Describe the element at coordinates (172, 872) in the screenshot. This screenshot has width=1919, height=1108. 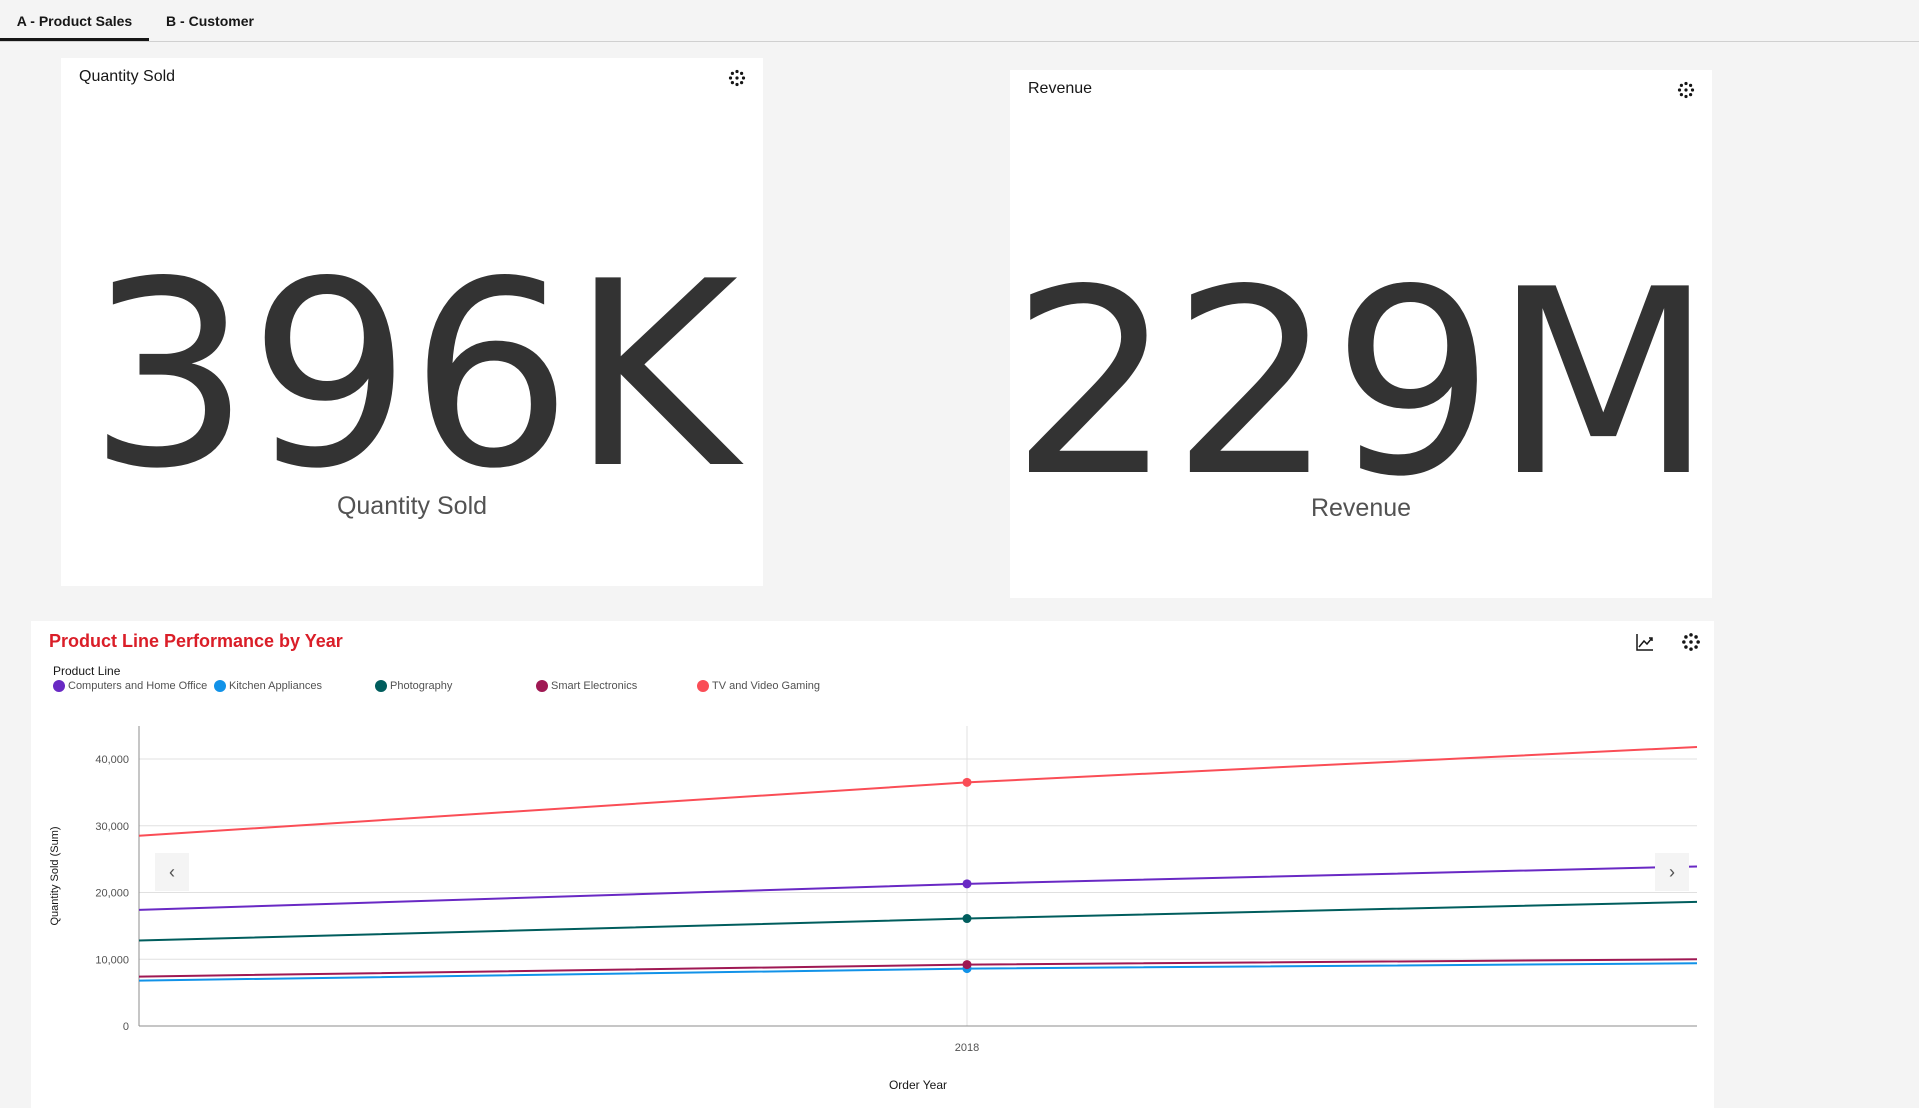
I see `scroll-left-button: ‹` at that location.